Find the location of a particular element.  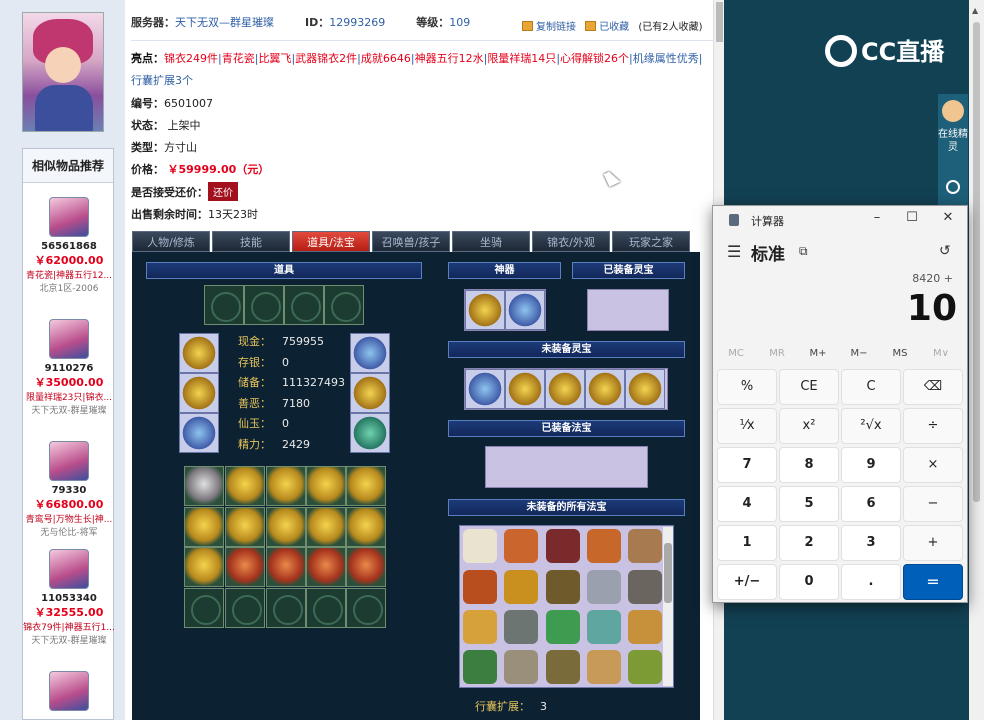

live-scrollbar: ▲ is located at coordinates (976, 360).